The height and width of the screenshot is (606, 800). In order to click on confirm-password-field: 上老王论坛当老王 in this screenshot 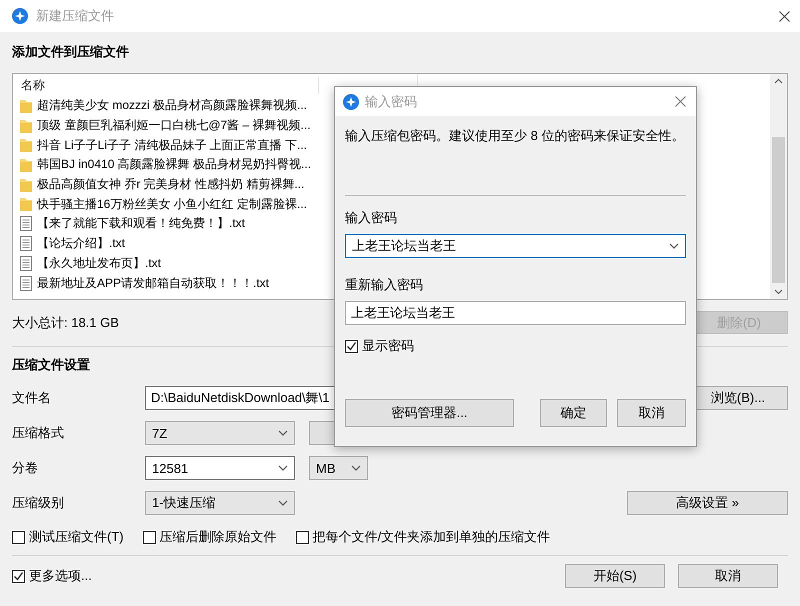, I will do `click(515, 313)`.